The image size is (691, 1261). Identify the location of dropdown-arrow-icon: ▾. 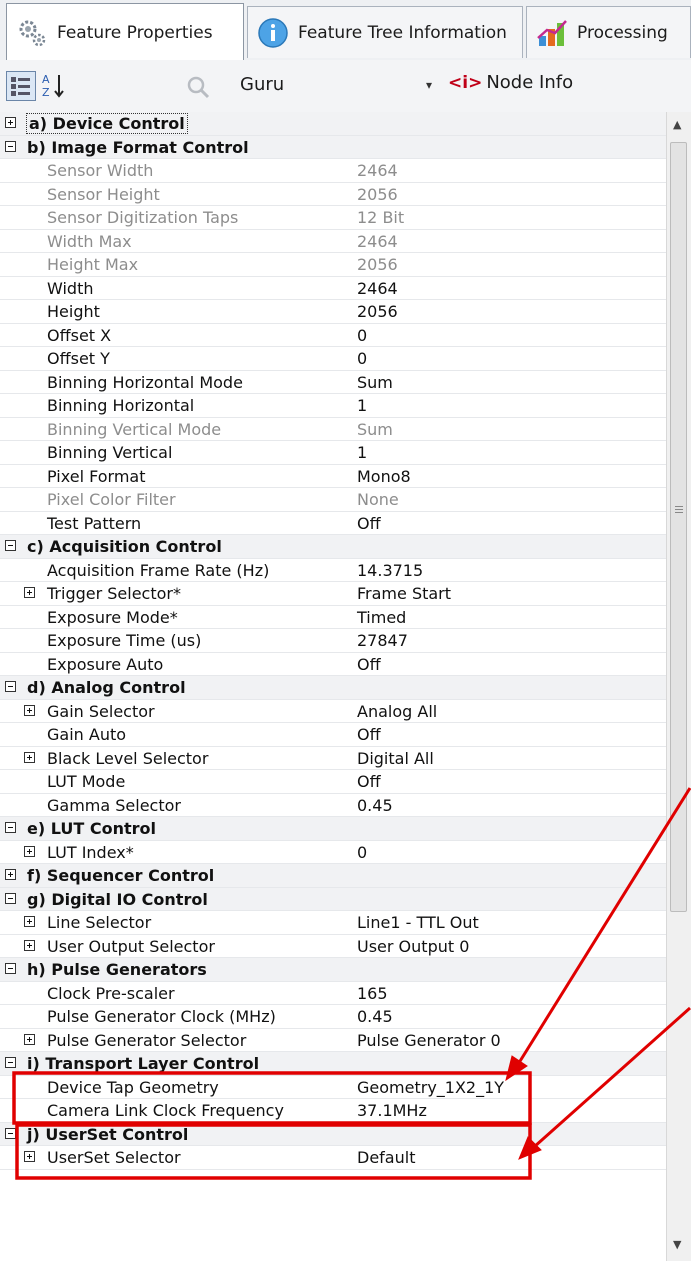
(429, 85).